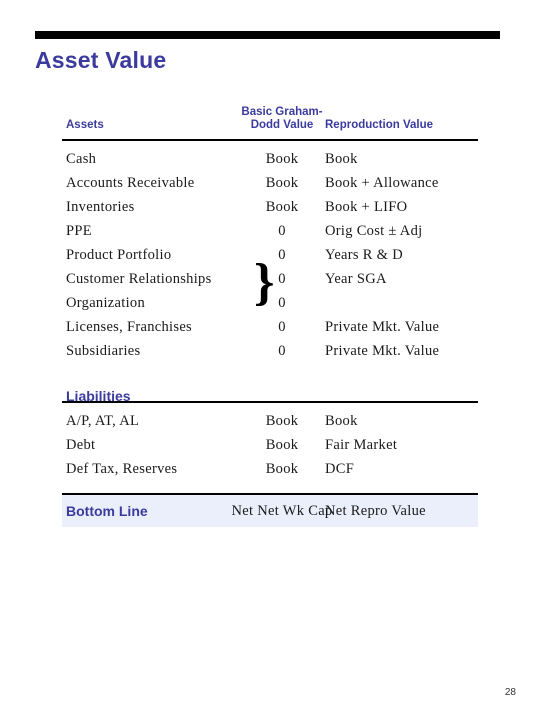 The width and height of the screenshot is (540, 720). What do you see at coordinates (361, 445) in the screenshot?
I see `cell-reproduction-value: Fair Market` at bounding box center [361, 445].